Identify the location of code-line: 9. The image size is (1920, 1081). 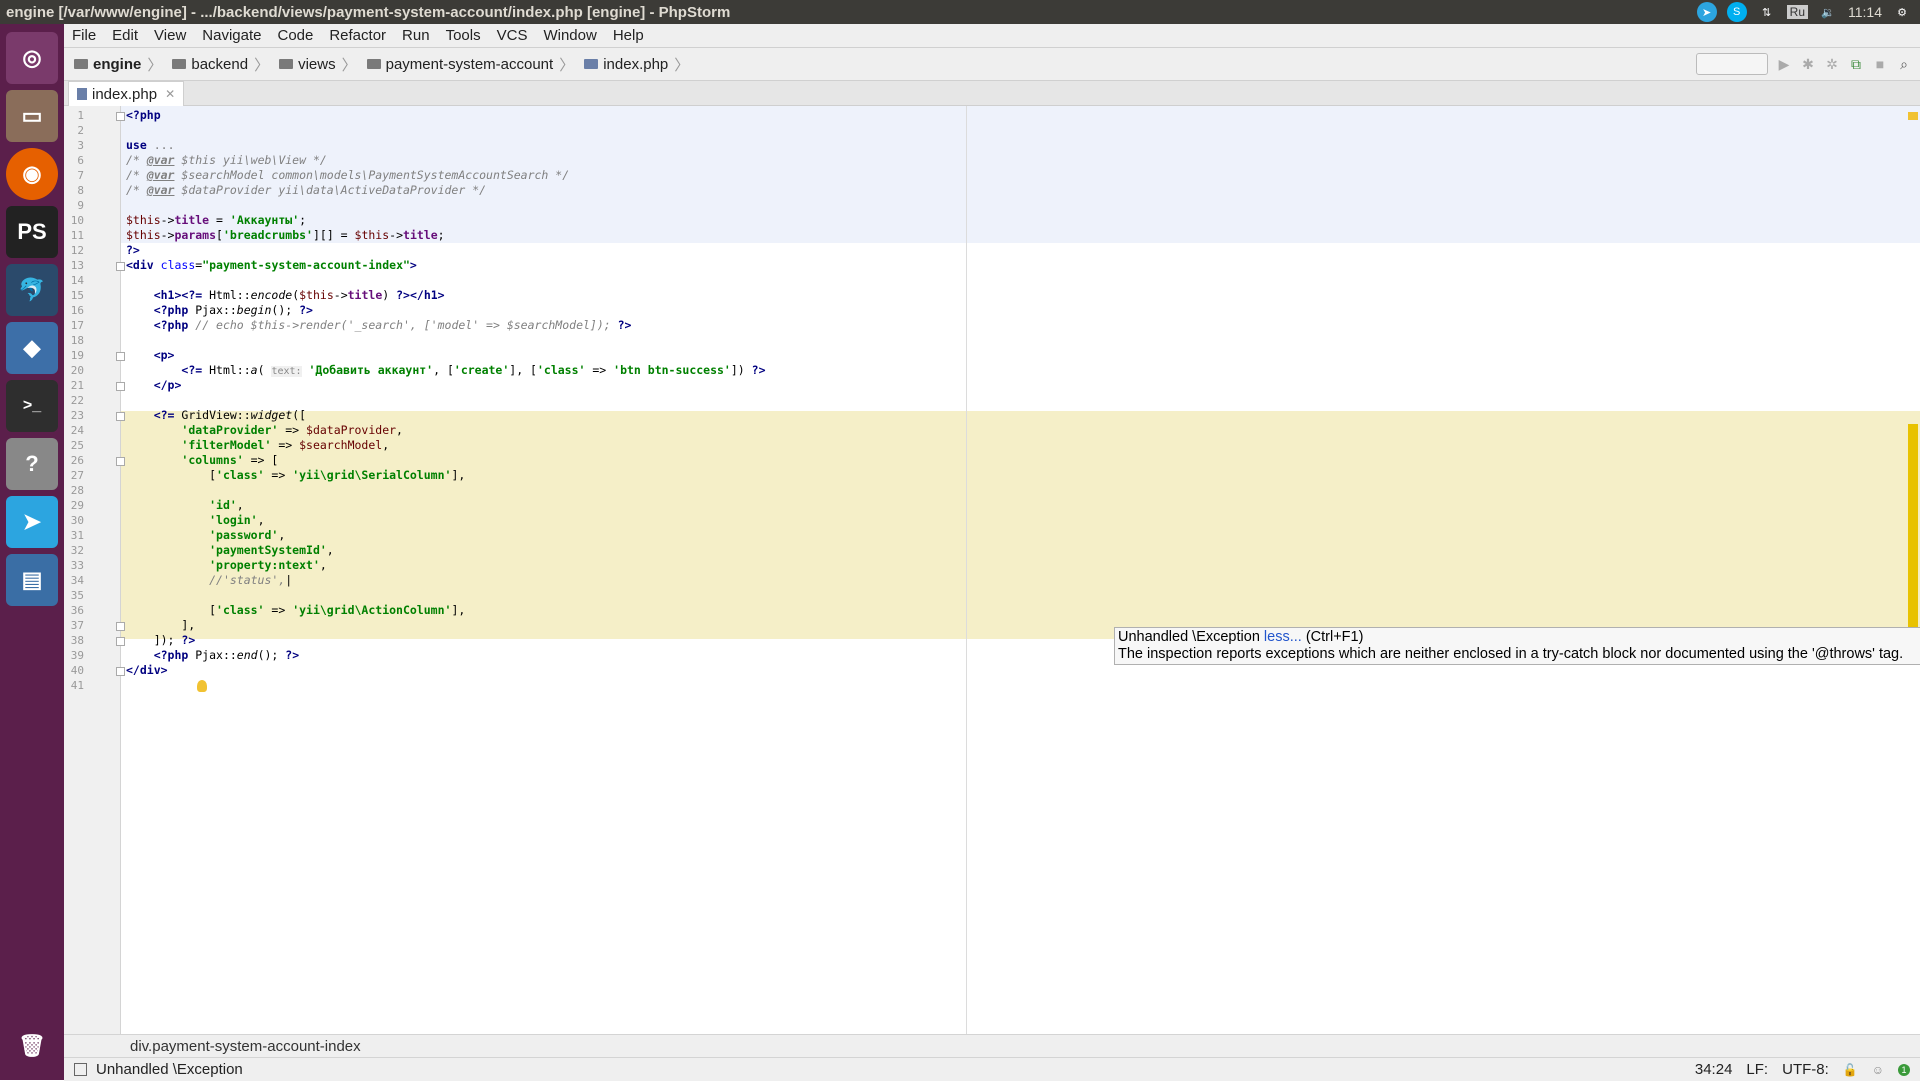
(80, 205).